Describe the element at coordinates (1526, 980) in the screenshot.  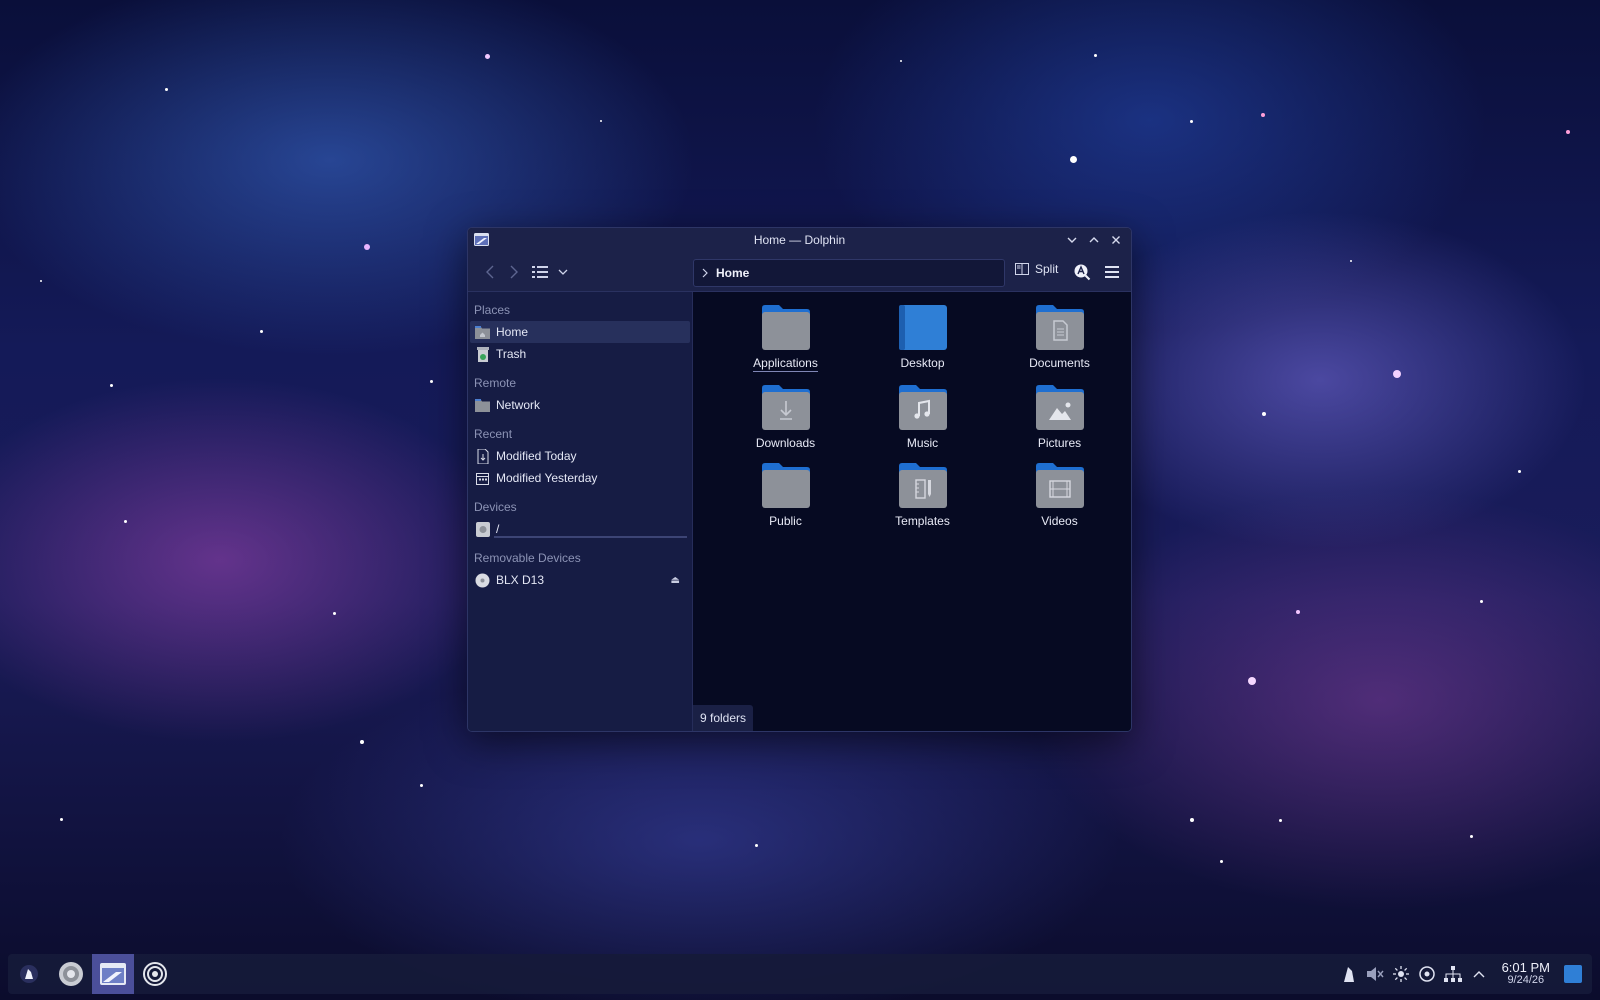
I see `clock-date: 9/24/26` at that location.